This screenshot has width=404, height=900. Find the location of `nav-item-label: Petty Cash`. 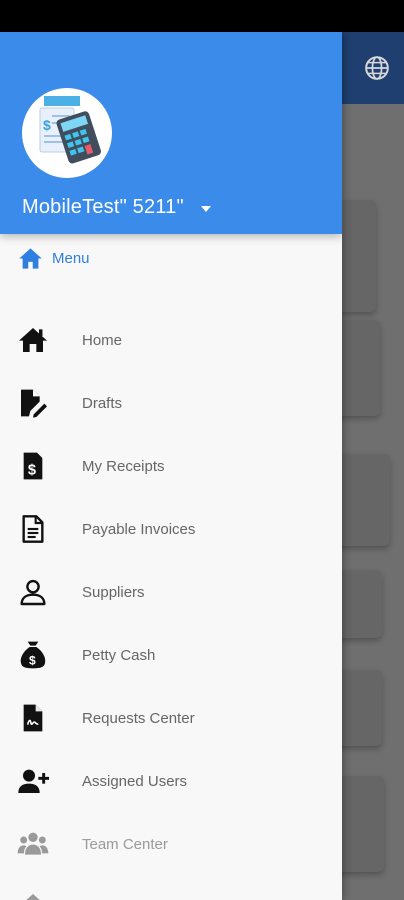

nav-item-label: Petty Cash is located at coordinates (119, 655).